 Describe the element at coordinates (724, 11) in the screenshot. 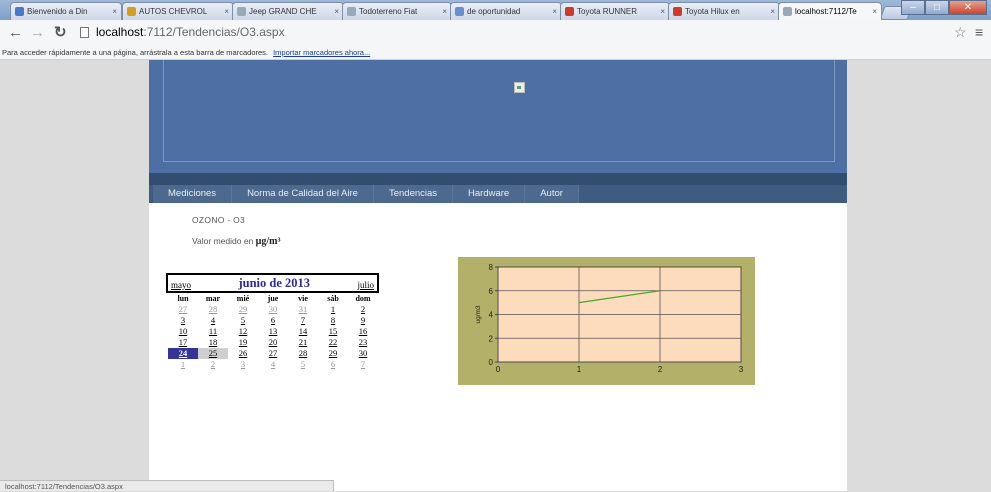

I see `browser-tab: Toyota Hilux en ×` at that location.